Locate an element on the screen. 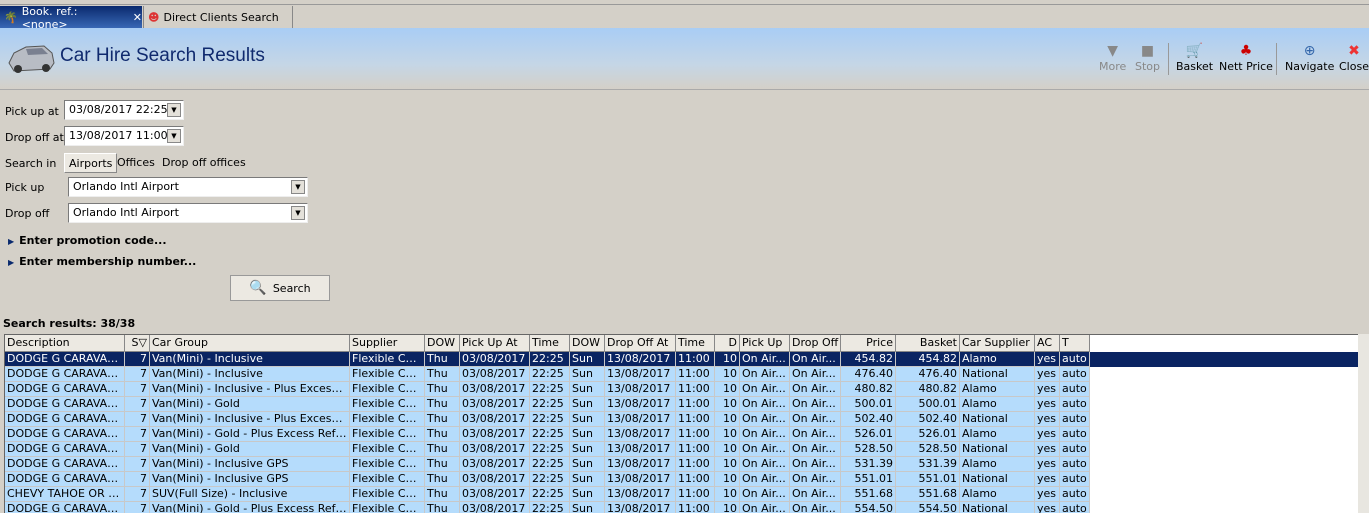  close-tab-icon: ✕ is located at coordinates (137, 17).